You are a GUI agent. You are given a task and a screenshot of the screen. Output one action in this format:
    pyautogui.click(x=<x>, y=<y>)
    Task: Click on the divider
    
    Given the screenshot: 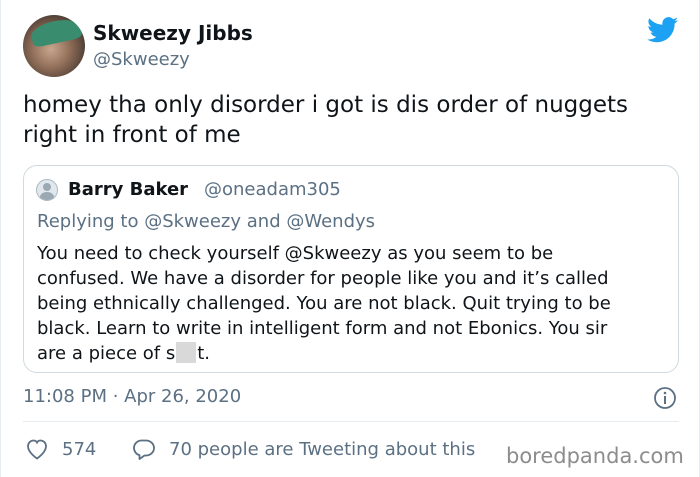 What is the action you would take?
    pyautogui.click(x=351, y=421)
    